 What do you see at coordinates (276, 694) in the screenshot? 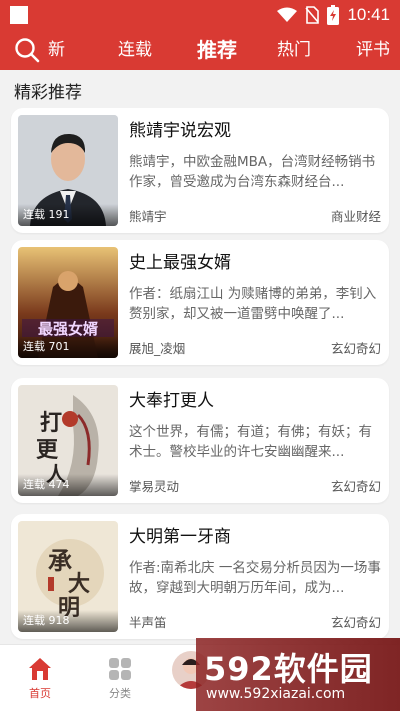
I see `watermark-url: www.592xiazai.com` at bounding box center [276, 694].